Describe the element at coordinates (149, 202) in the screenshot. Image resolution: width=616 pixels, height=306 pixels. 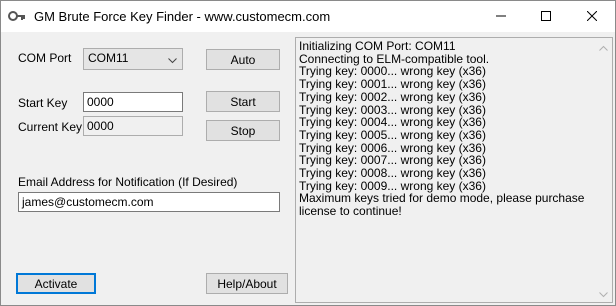
I see `email-input: james@customecm.com` at that location.